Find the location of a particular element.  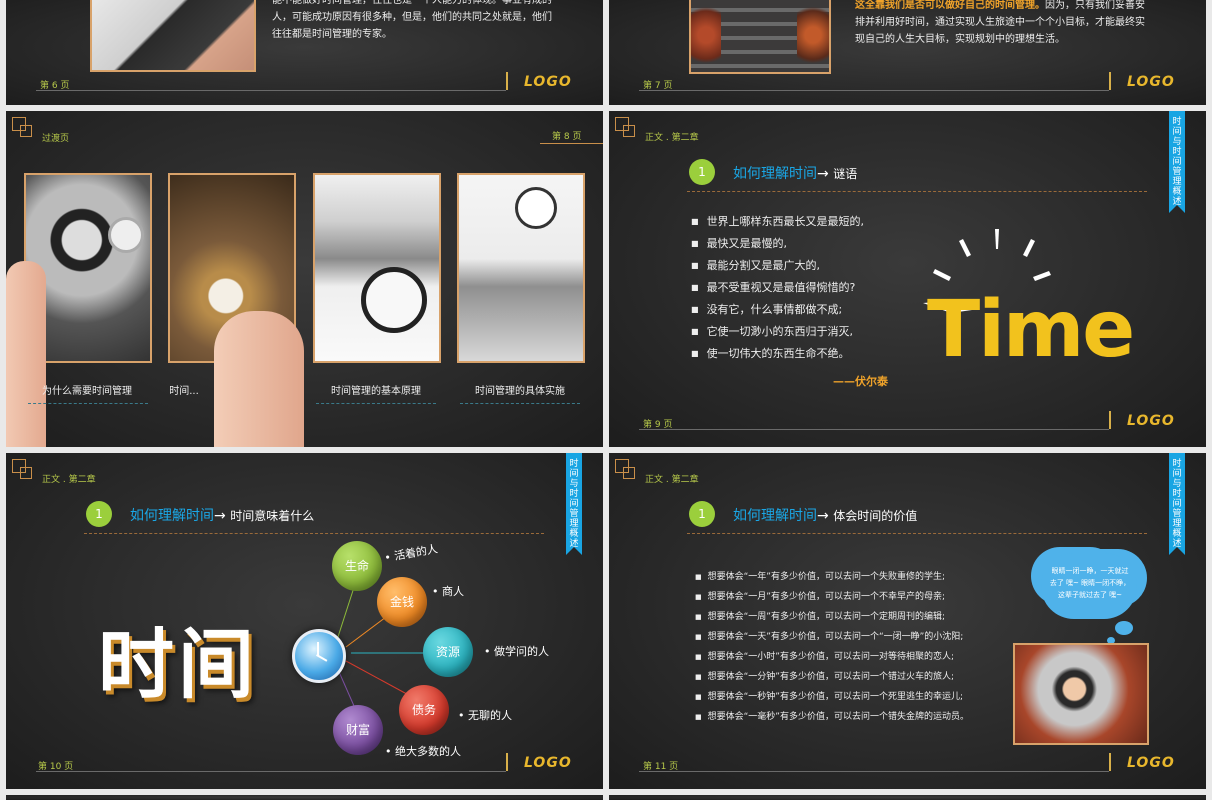

section-heading: 如何理解时间→ 谜语 is located at coordinates (795, 173).